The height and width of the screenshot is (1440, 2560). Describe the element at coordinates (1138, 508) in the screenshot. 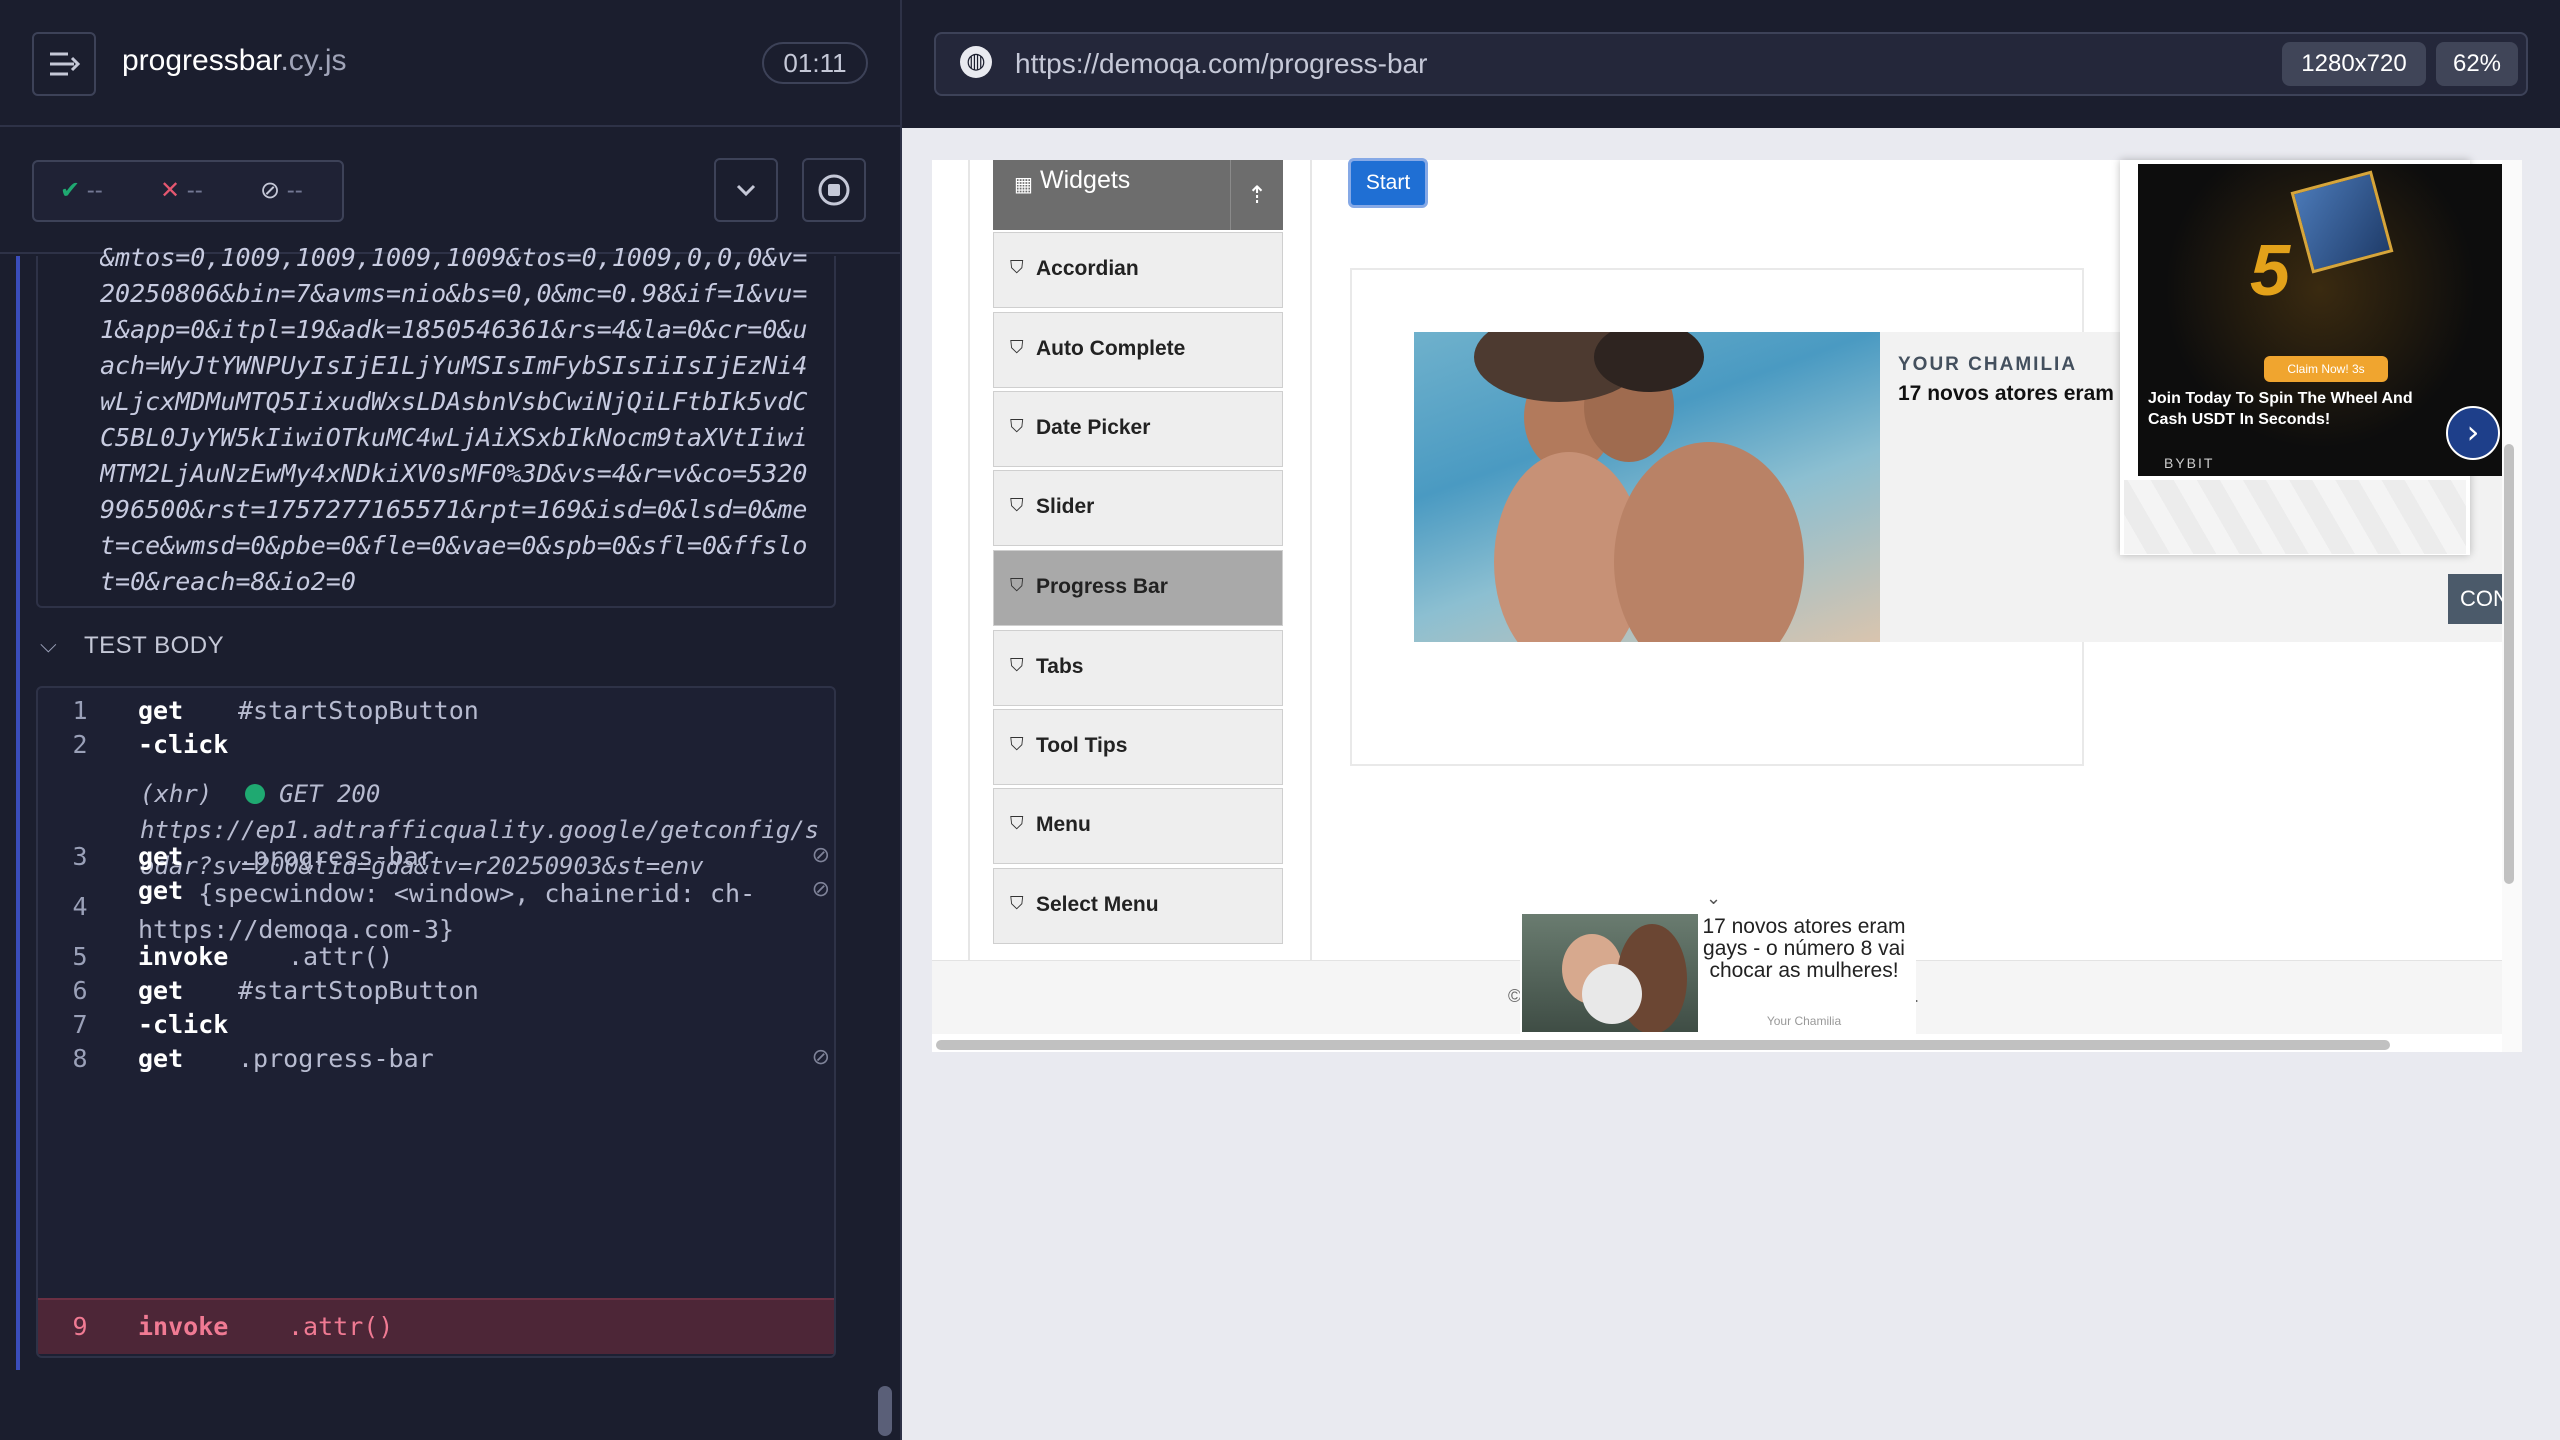

I see `sidebar-item-slider: ⛉ Slider` at that location.